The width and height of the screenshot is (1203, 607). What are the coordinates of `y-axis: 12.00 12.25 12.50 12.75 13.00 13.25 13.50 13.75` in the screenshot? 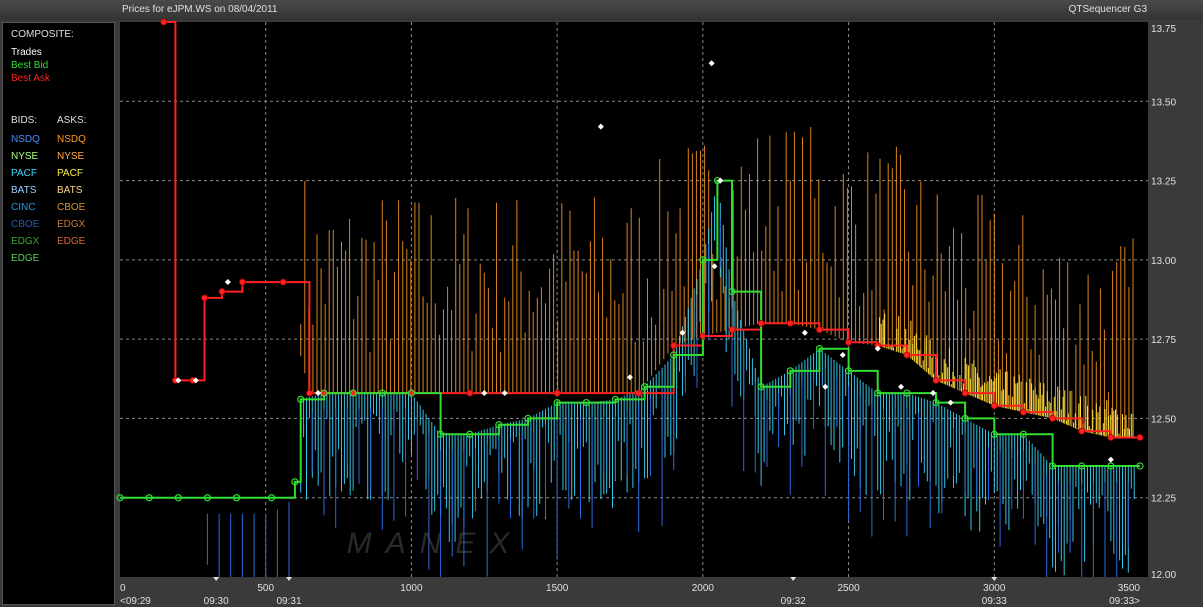 It's located at (1163, 302).